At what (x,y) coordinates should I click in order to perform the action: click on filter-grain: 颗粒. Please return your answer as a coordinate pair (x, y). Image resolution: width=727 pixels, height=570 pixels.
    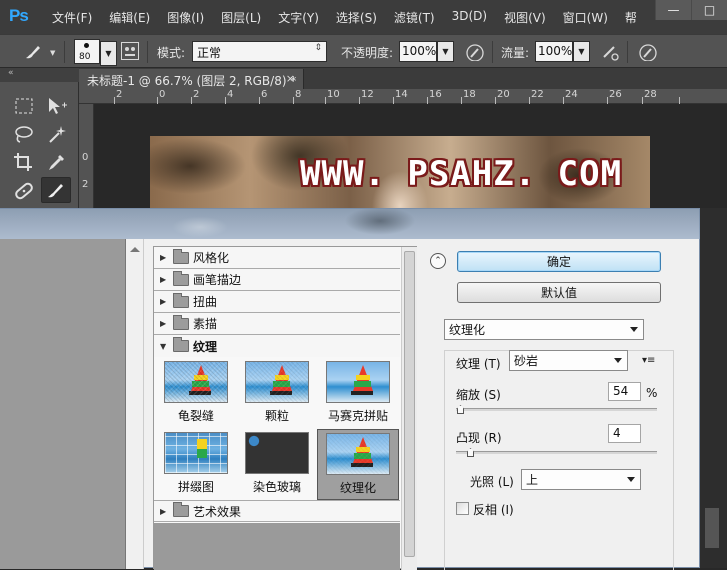
    Looking at the image, I should click on (277, 393).